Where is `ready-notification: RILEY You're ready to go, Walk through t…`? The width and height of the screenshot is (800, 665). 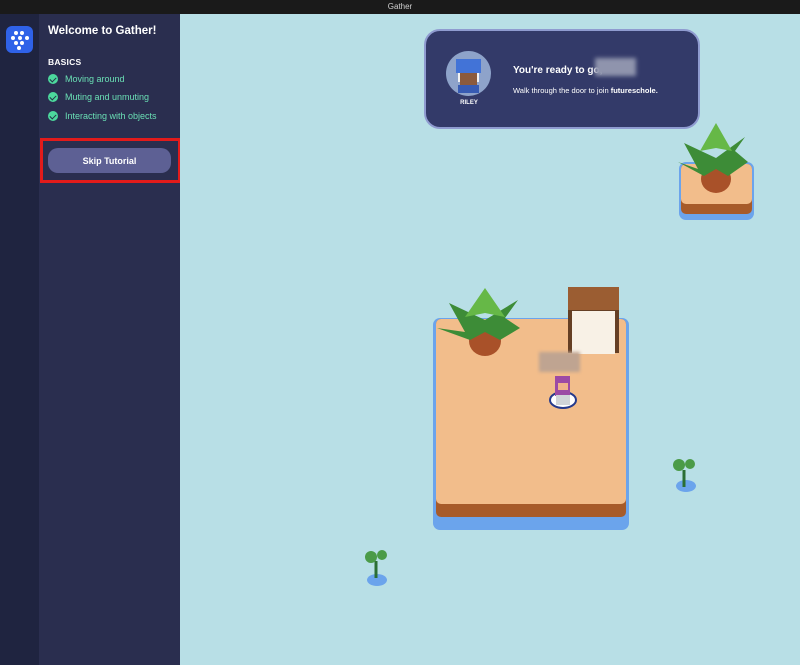 ready-notification: RILEY You're ready to go, Walk through t… is located at coordinates (562, 79).